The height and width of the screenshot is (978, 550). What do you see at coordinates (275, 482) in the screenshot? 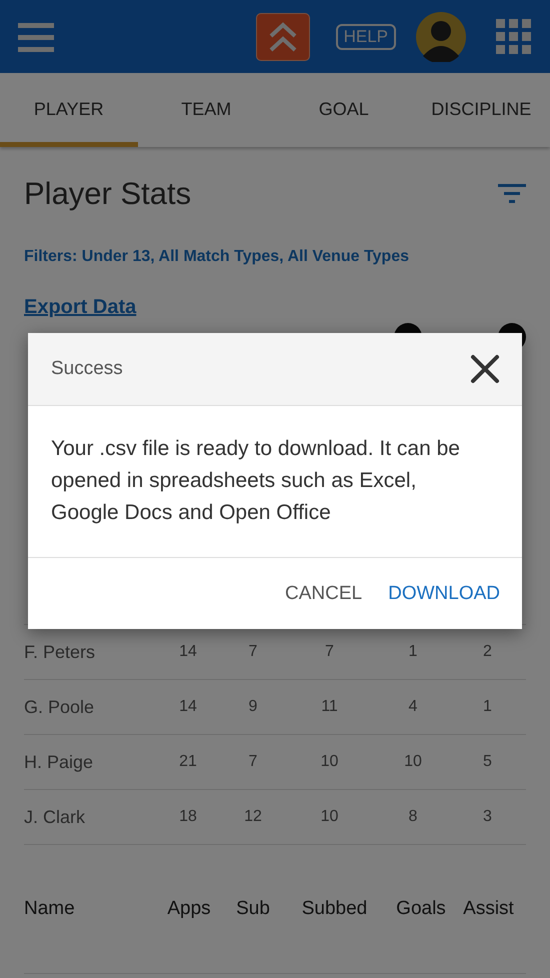
I see `dialog-message: Your .csv file is ready to download. It can be opened in spreadsheets such as Excel, Google Docs and Open Office` at bounding box center [275, 482].